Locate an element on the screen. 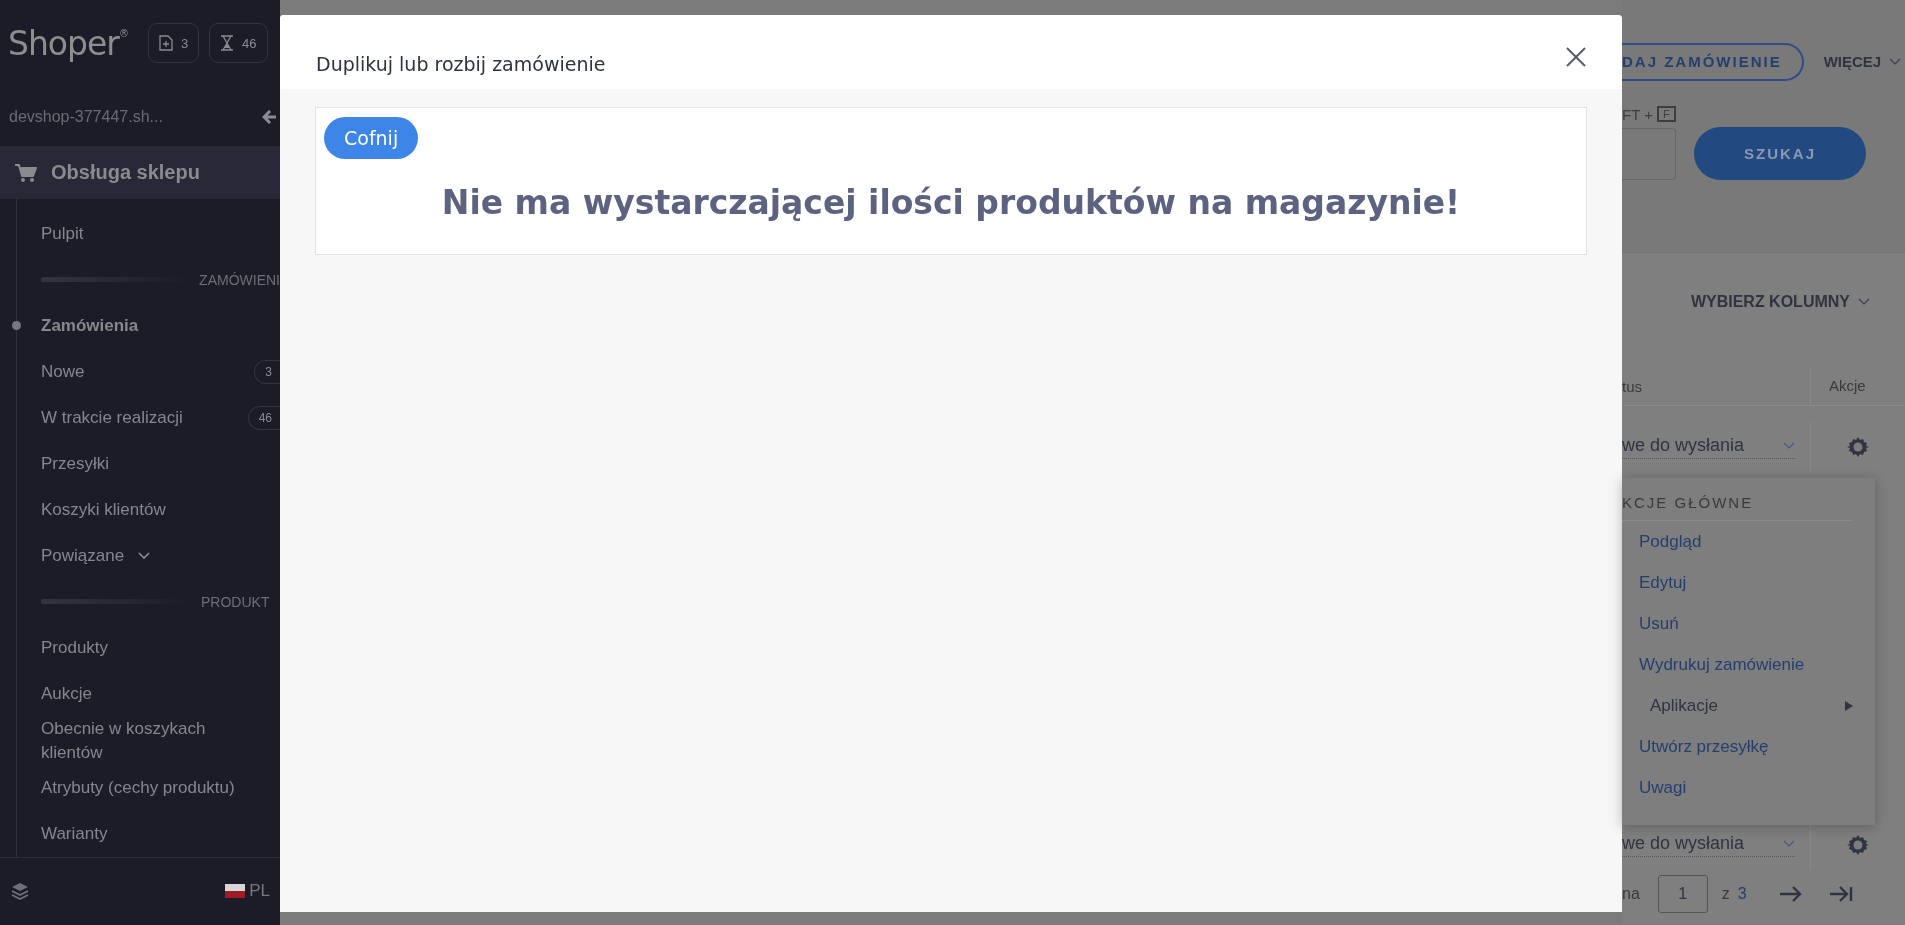 This screenshot has height=925, width=1905. shortcut-hint: FT + is located at coordinates (1637, 114).